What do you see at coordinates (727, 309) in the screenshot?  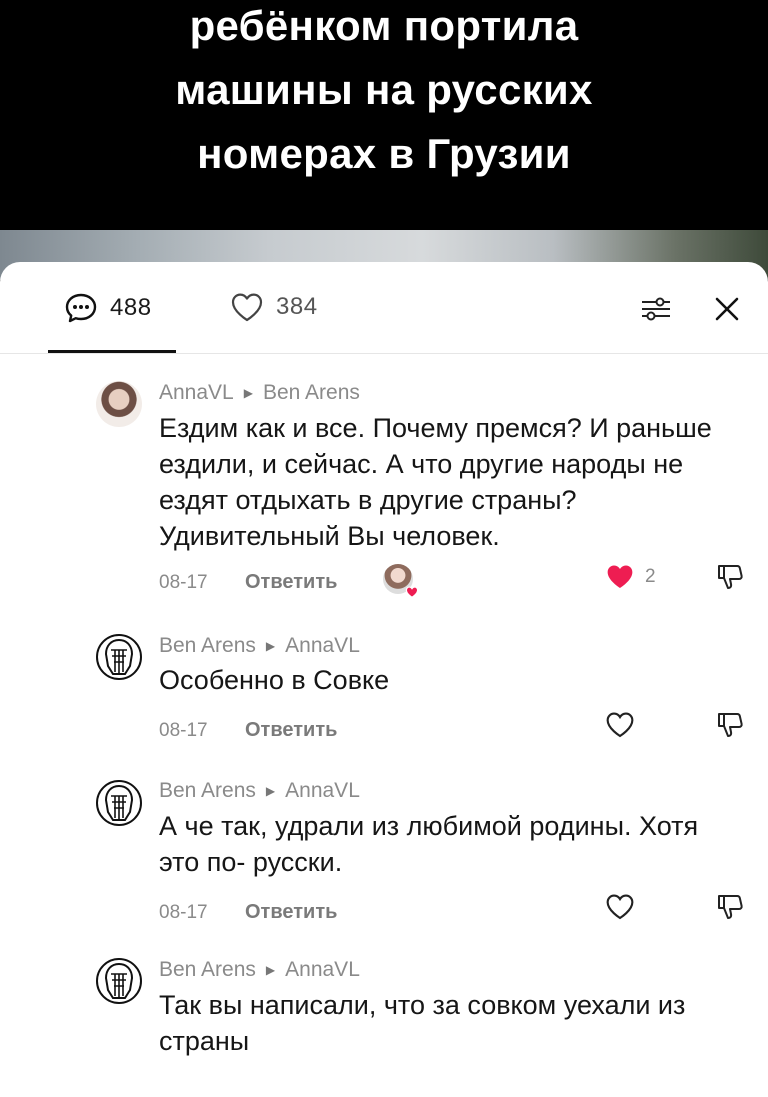 I see `close-icon` at bounding box center [727, 309].